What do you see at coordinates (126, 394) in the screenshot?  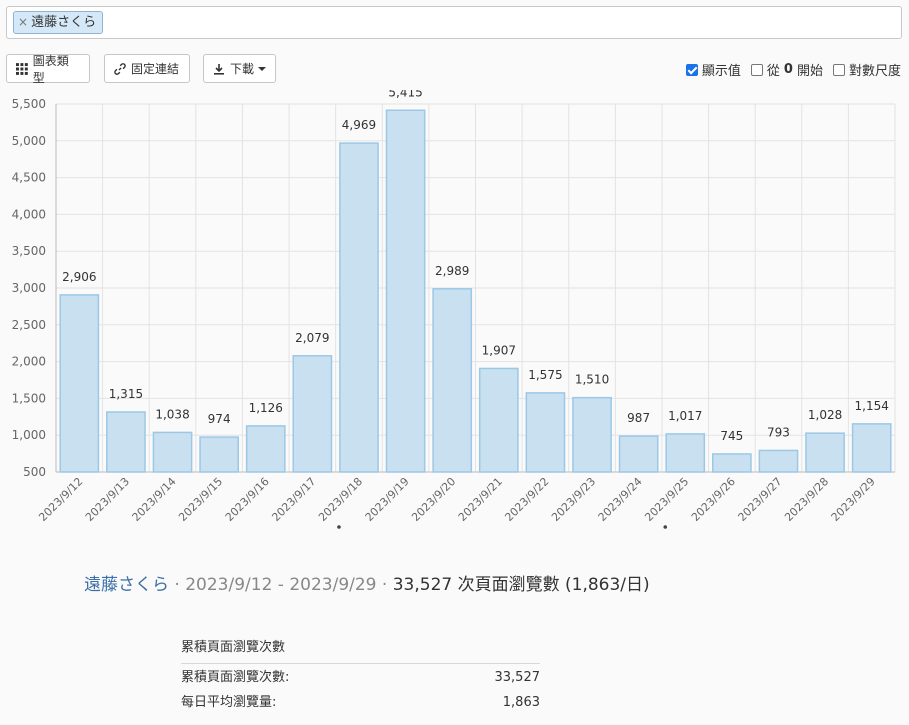 I see `bar-value-label: 1,315` at bounding box center [126, 394].